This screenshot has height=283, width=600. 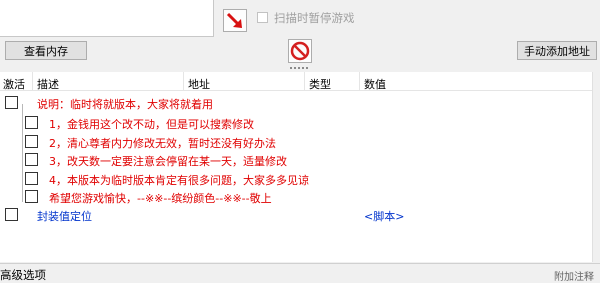 I want to click on advanced-options-label: 高级选项, so click(x=23, y=275).